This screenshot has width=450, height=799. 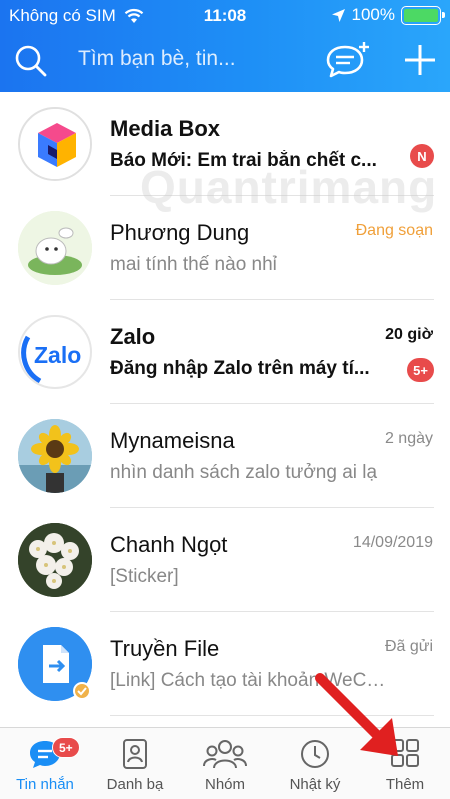 I want to click on battery-icon, so click(x=423, y=15).